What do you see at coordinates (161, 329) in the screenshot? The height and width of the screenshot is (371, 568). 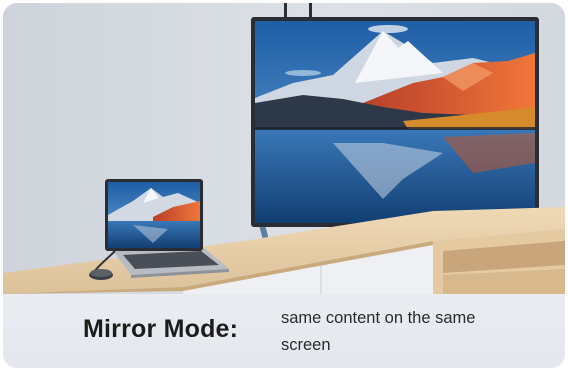 I see `mode-title: Mirror Mode:` at bounding box center [161, 329].